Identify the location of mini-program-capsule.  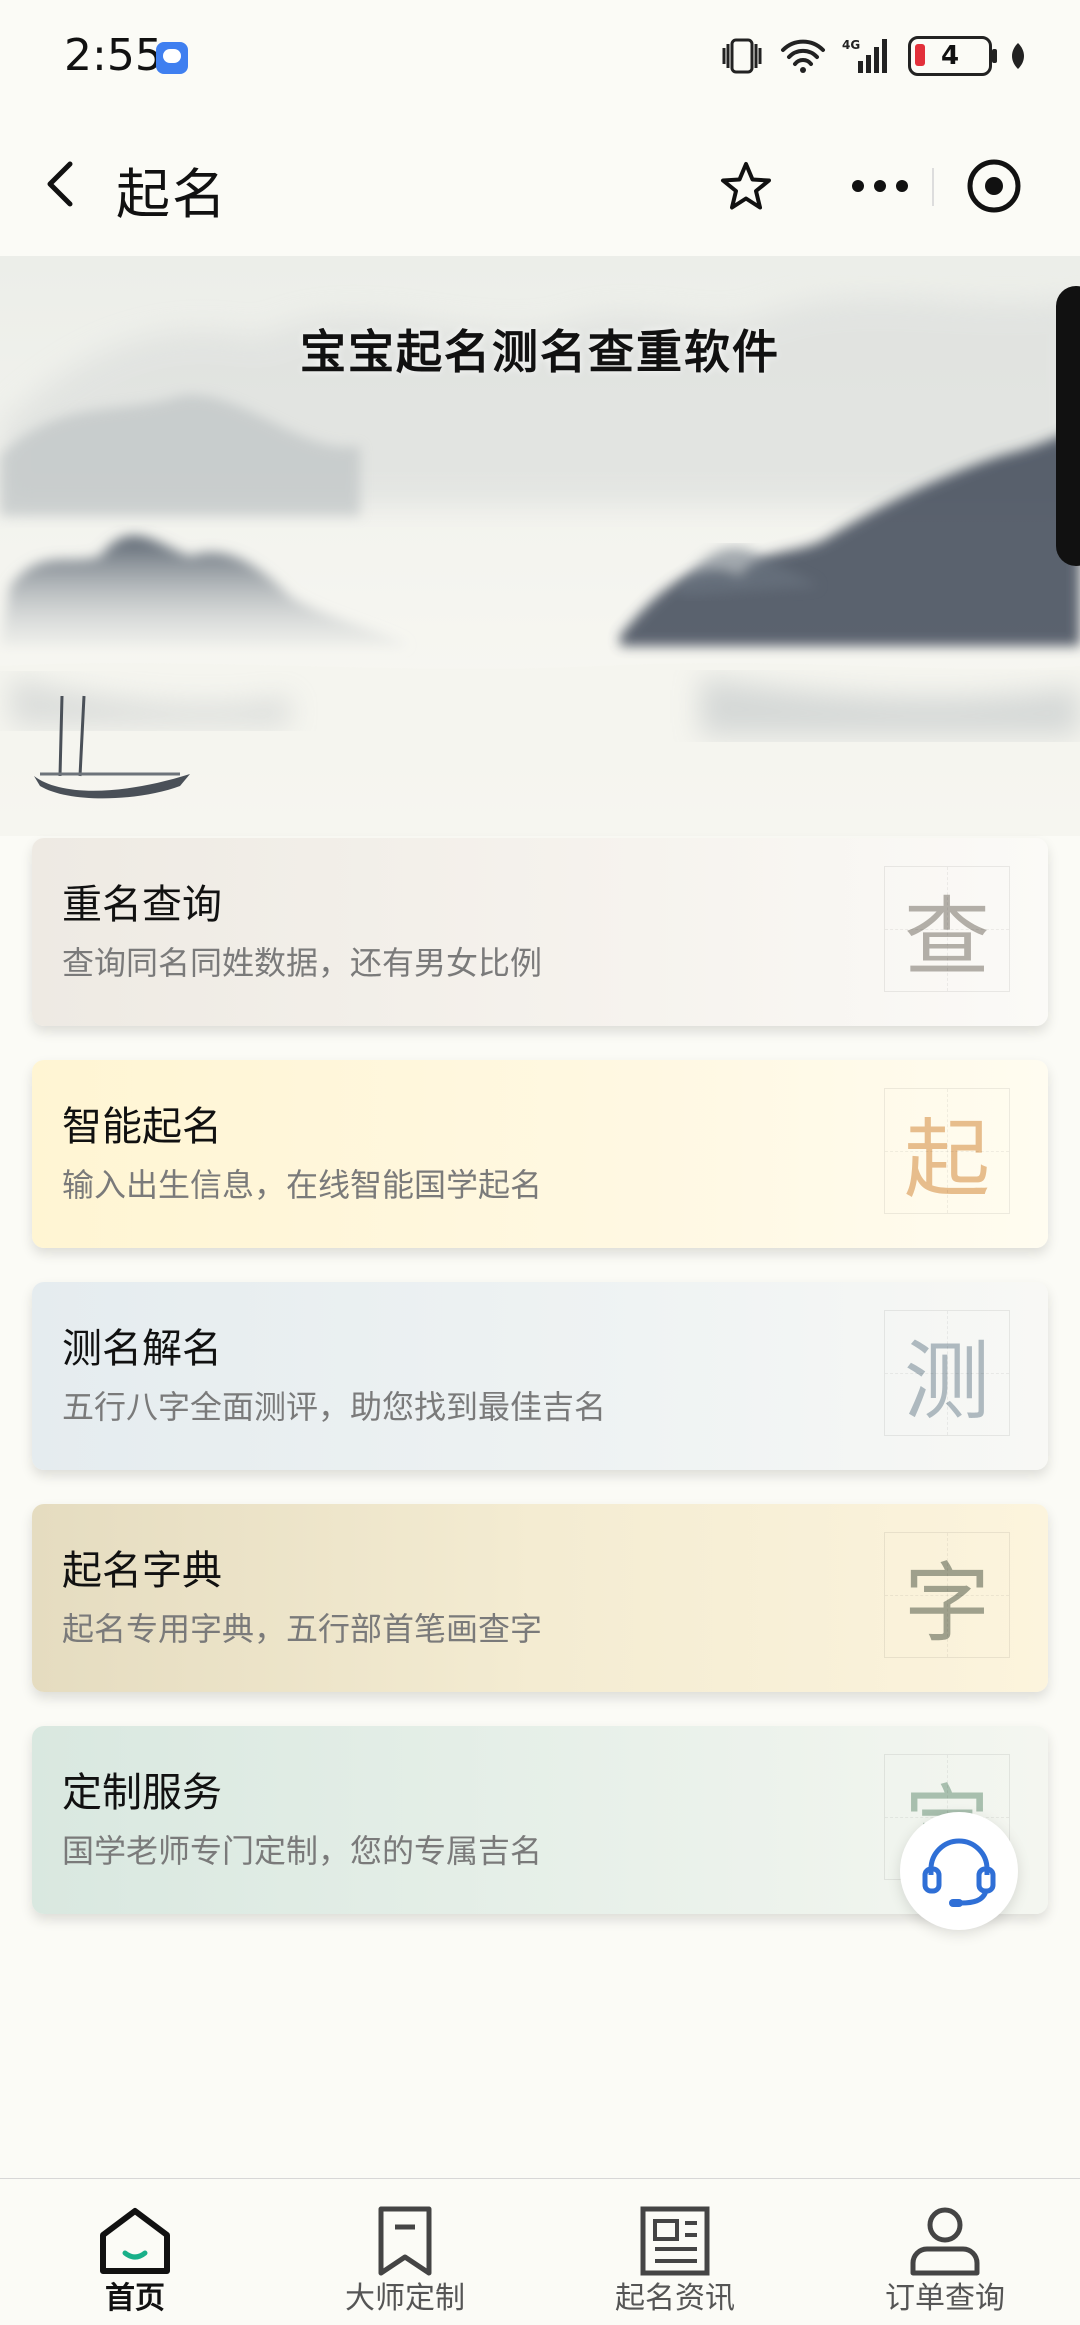
(927, 186).